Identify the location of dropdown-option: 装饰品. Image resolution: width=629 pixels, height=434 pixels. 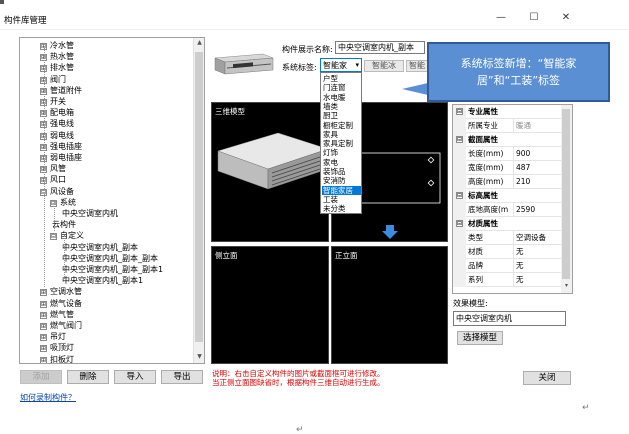
(341, 171).